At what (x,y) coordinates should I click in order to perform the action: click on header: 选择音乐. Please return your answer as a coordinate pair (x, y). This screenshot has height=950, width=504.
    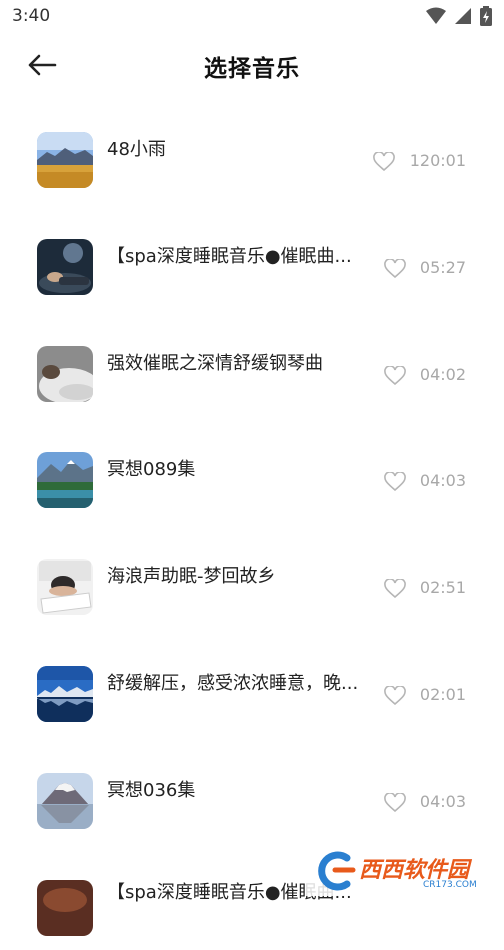
    Looking at the image, I should click on (252, 65).